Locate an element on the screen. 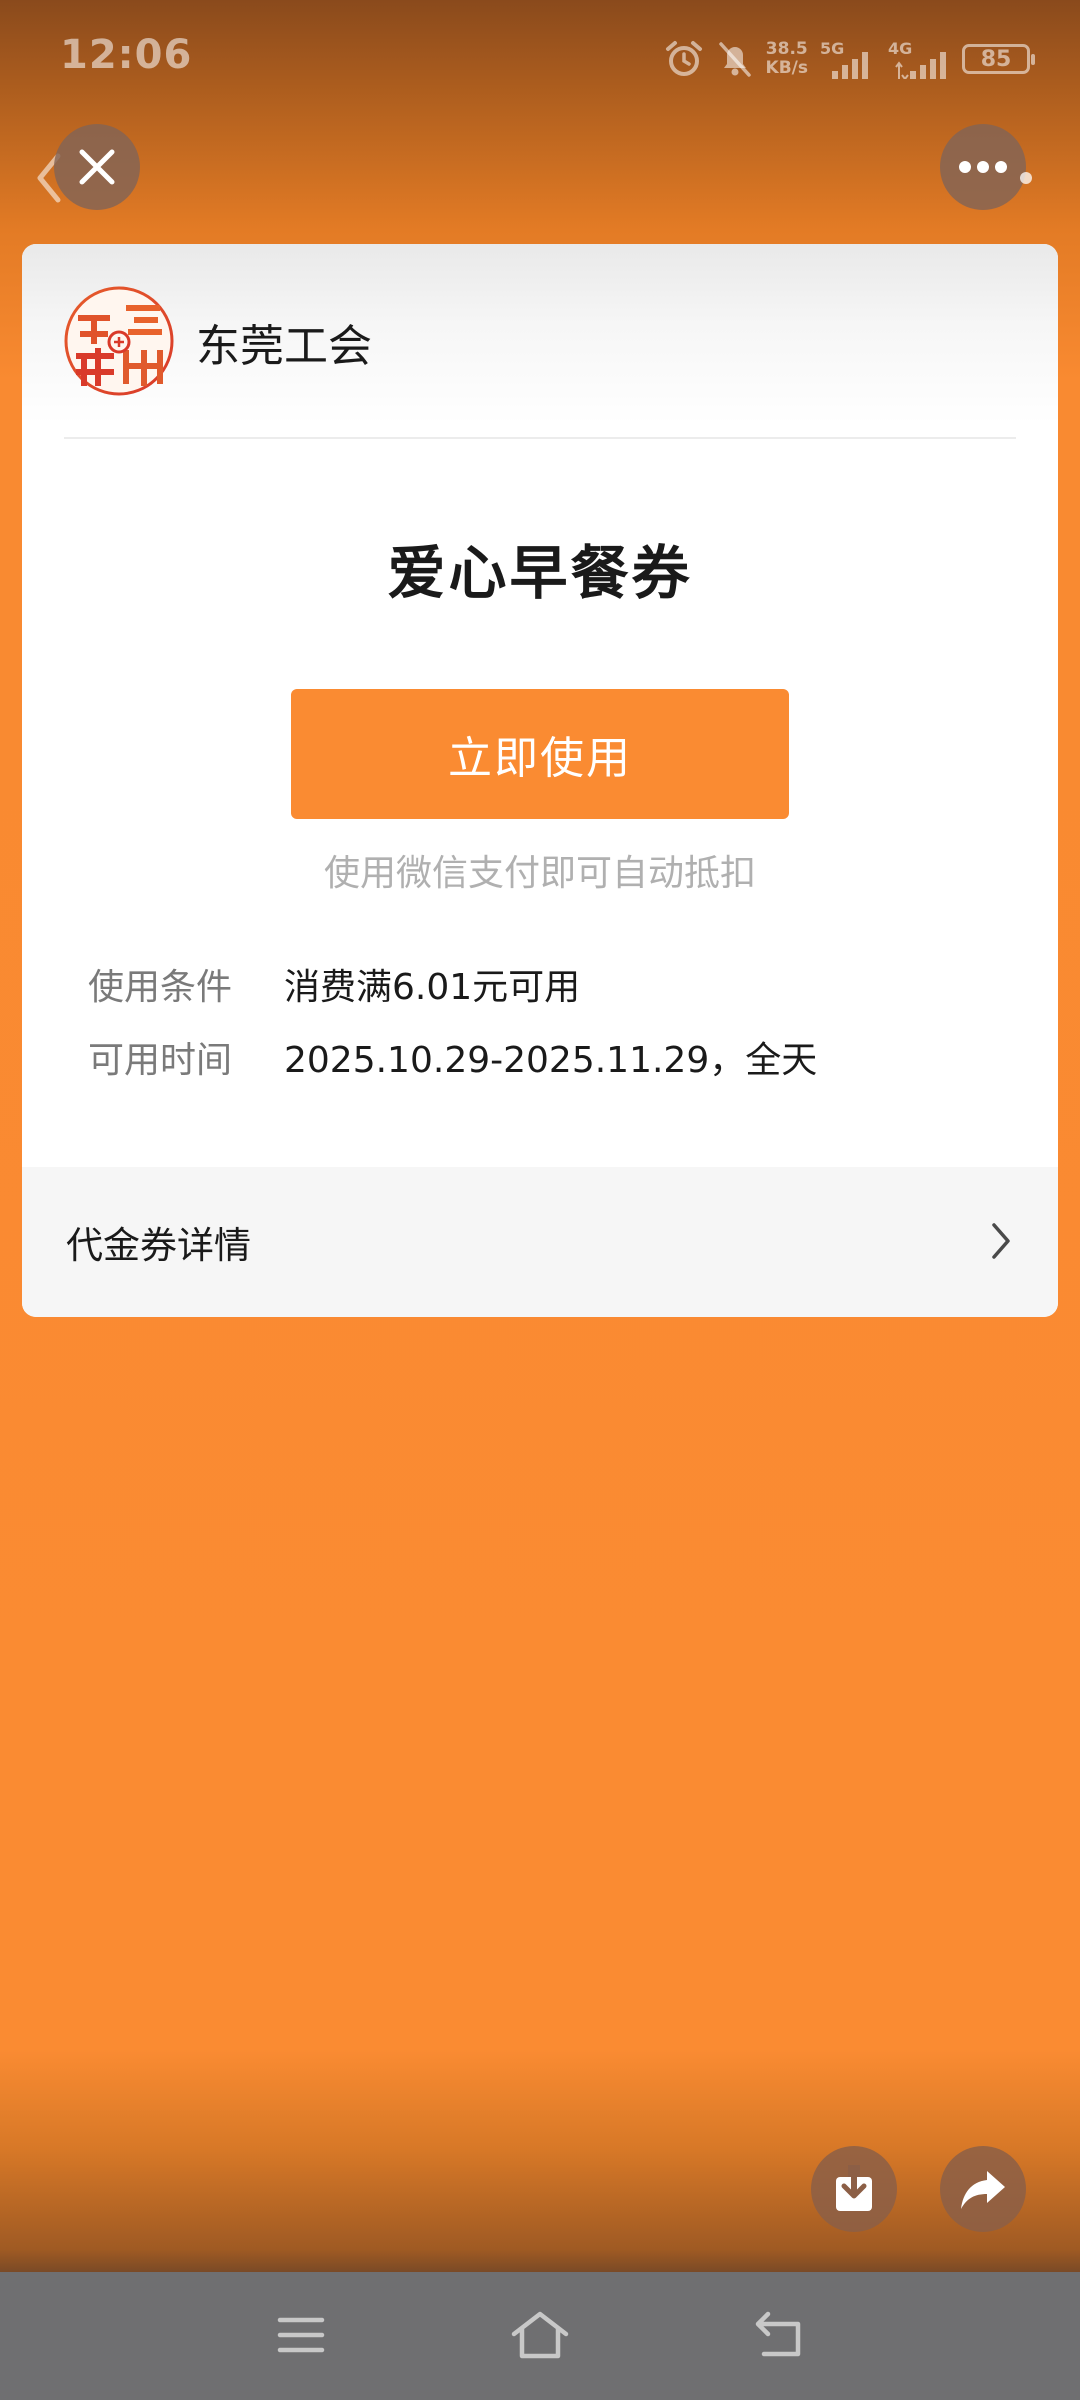  network-speed: 38.5 KB/s is located at coordinates (787, 59).